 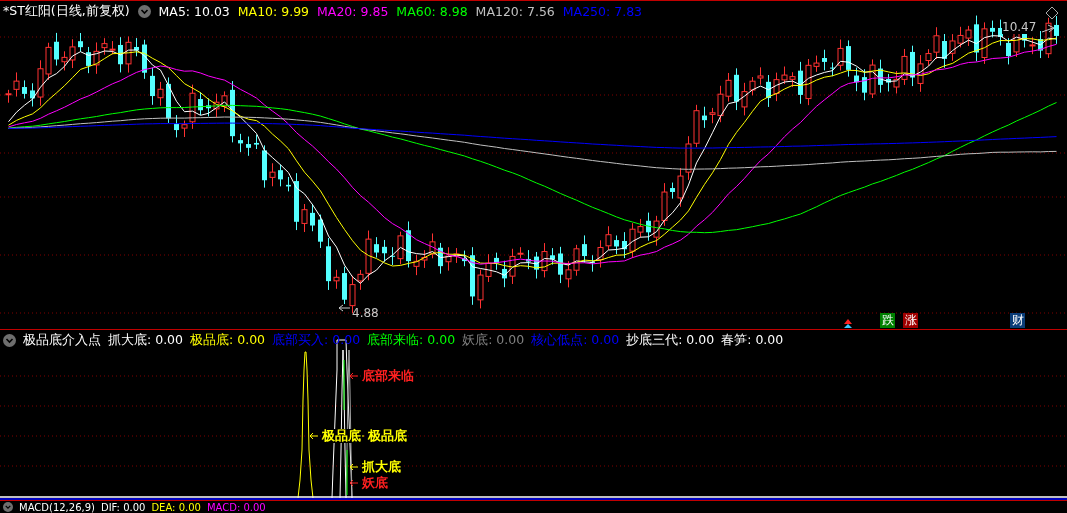 I want to click on event-badge: 跌, so click(x=887, y=320).